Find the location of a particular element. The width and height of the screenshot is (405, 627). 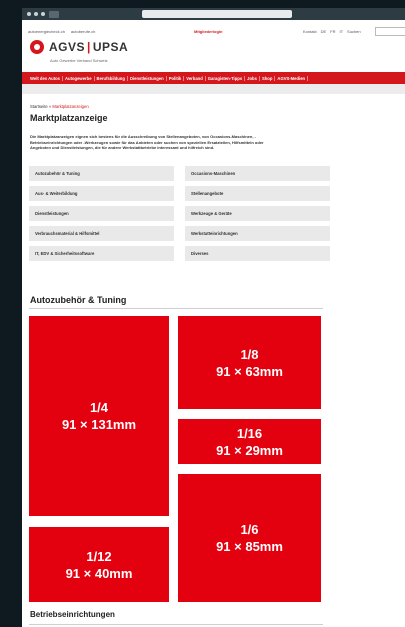

ad-fraction: 1/16 is located at coordinates (249, 433).